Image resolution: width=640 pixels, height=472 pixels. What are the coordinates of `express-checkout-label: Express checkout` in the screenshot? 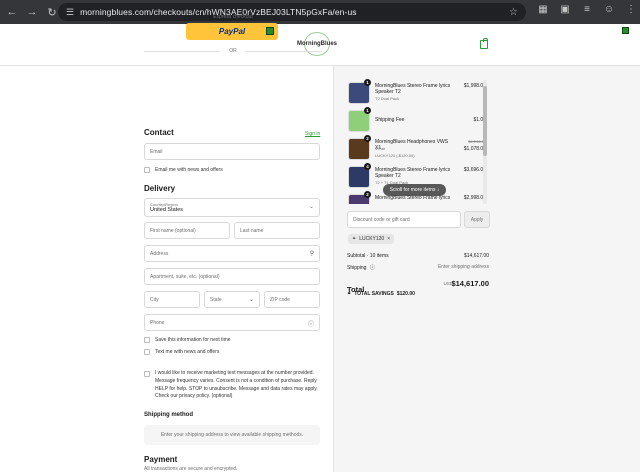 It's located at (233, 17).